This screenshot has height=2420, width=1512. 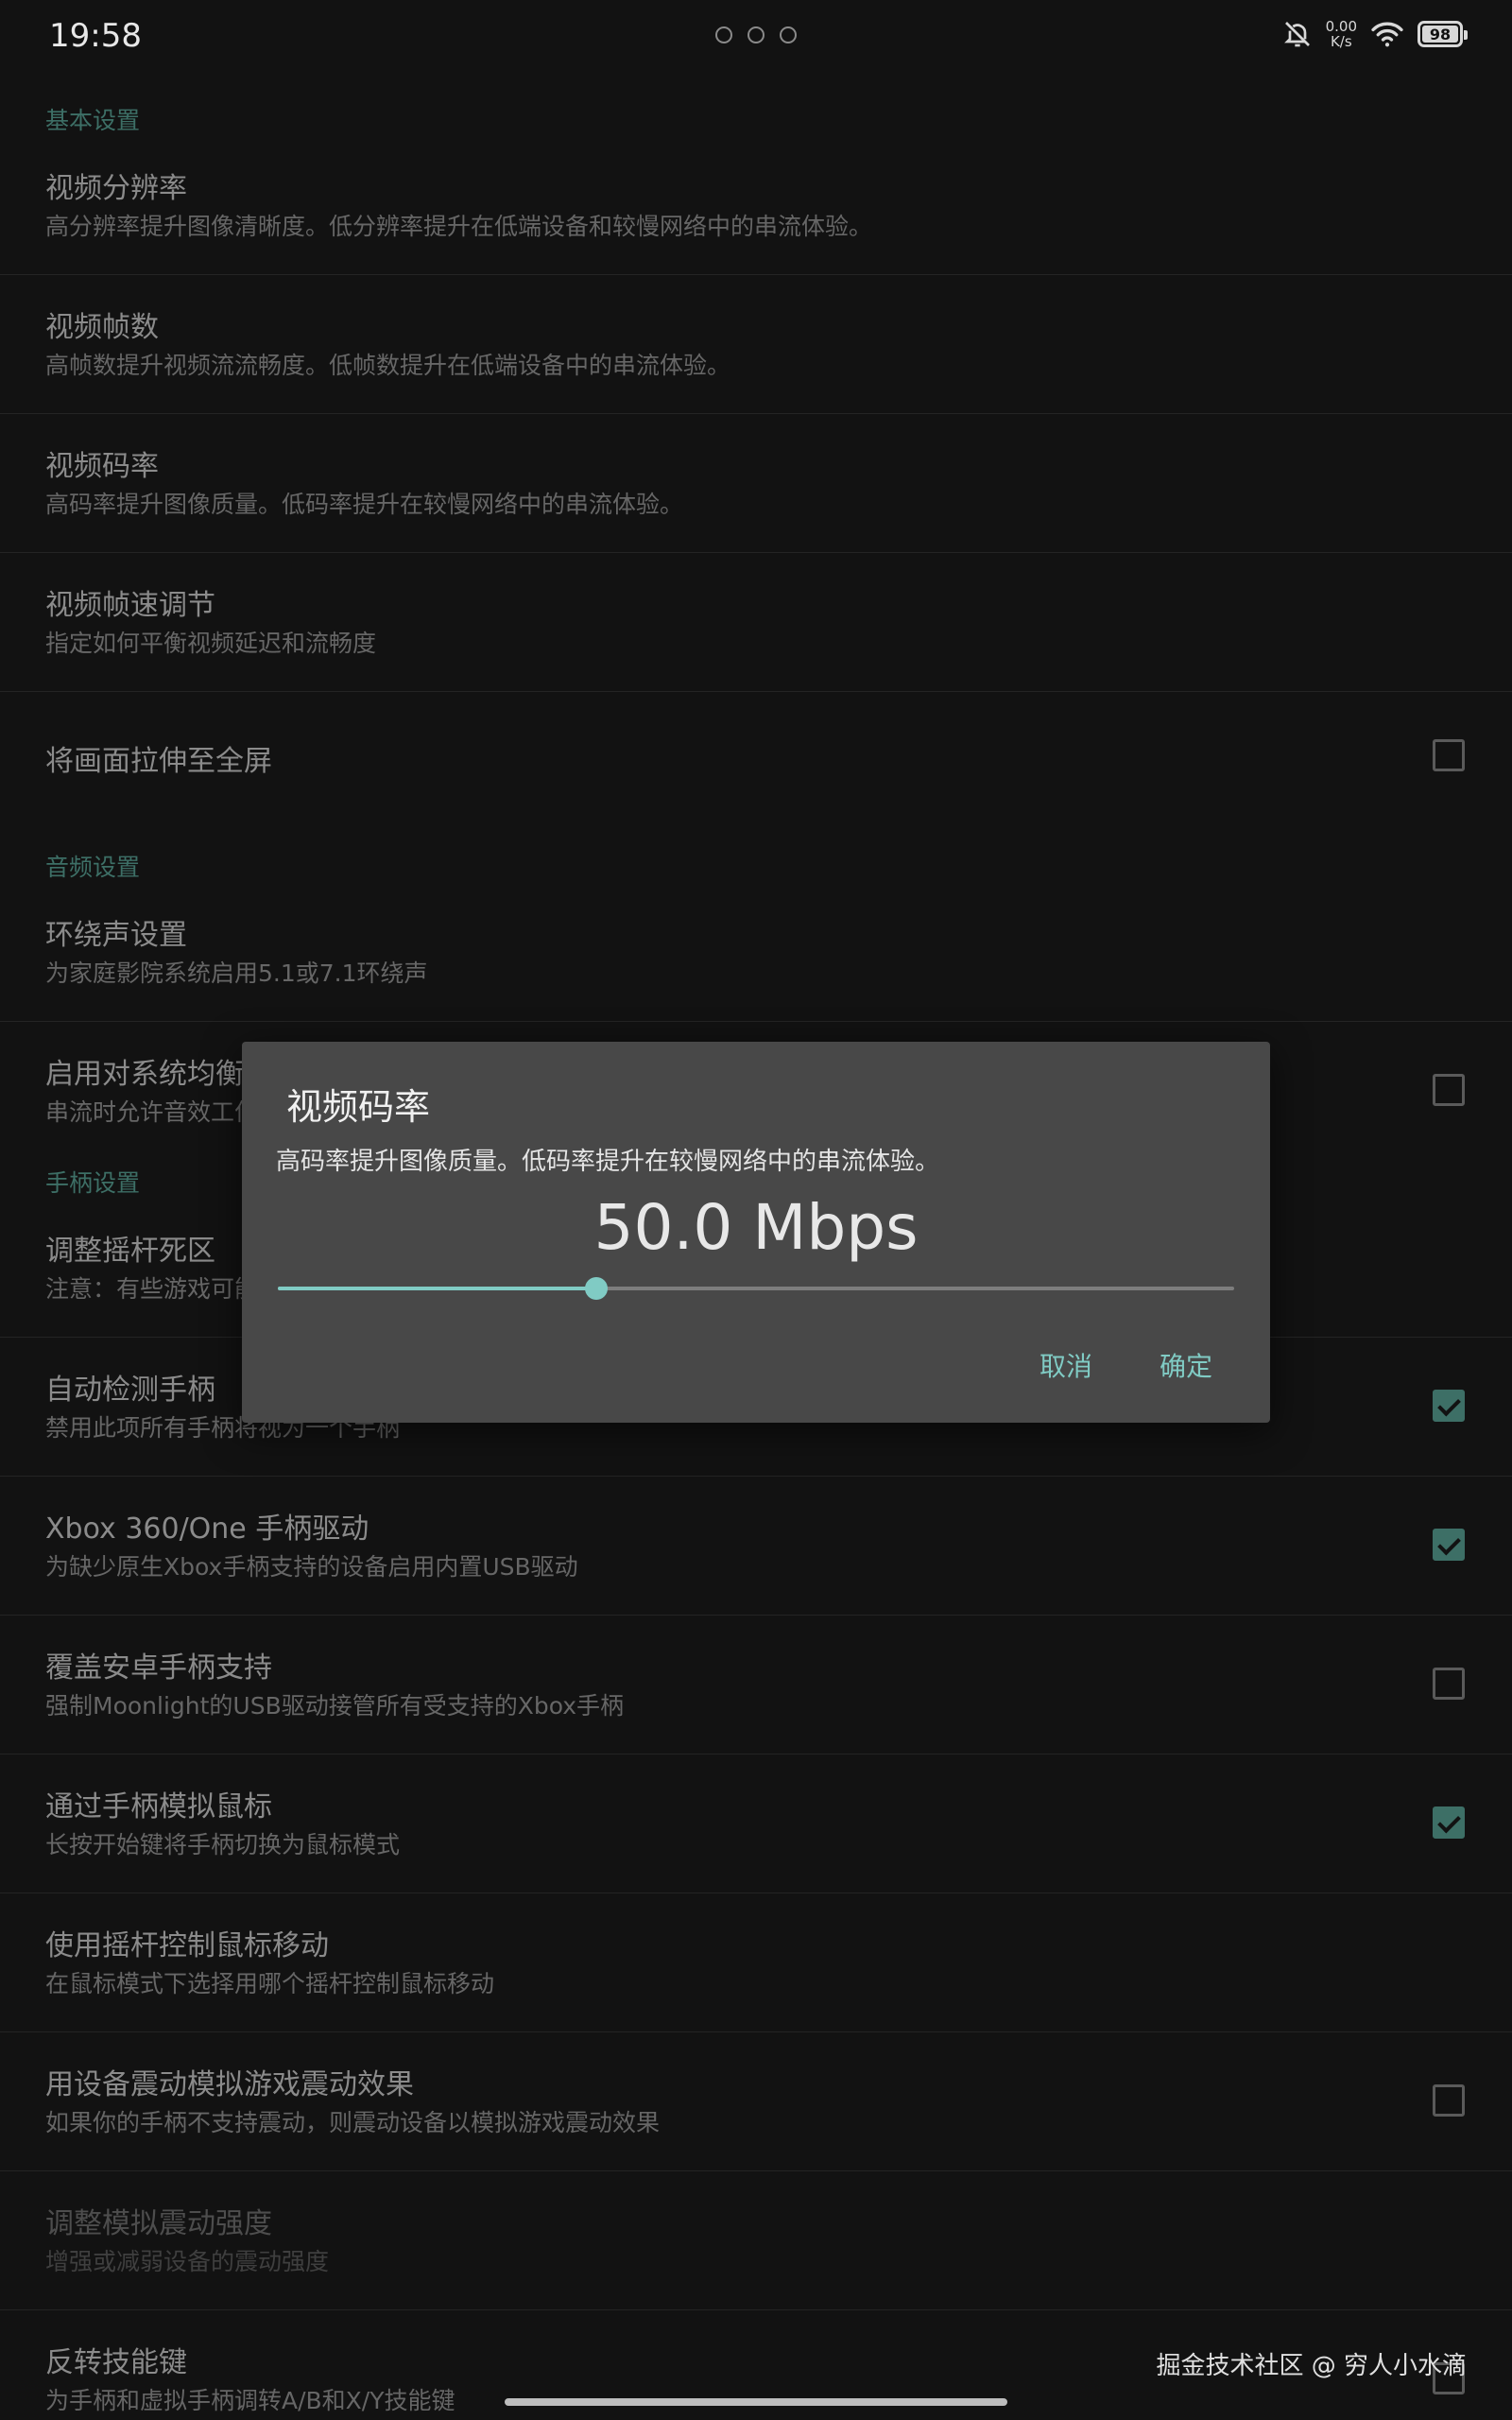 I want to click on network-speed: 0.00 K/s, so click(x=1341, y=34).